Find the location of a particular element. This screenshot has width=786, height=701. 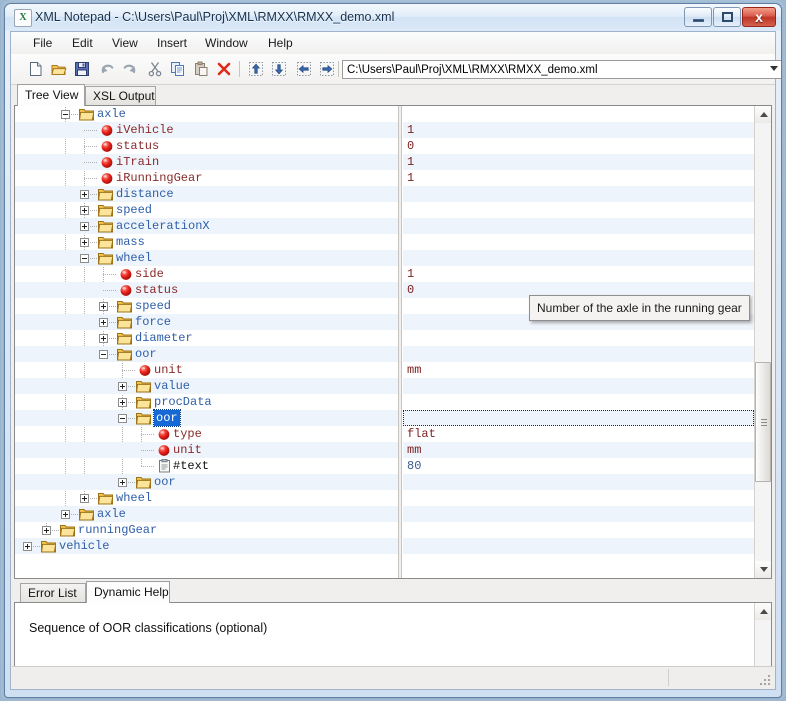

scroll-down-button is located at coordinates (763, 569).